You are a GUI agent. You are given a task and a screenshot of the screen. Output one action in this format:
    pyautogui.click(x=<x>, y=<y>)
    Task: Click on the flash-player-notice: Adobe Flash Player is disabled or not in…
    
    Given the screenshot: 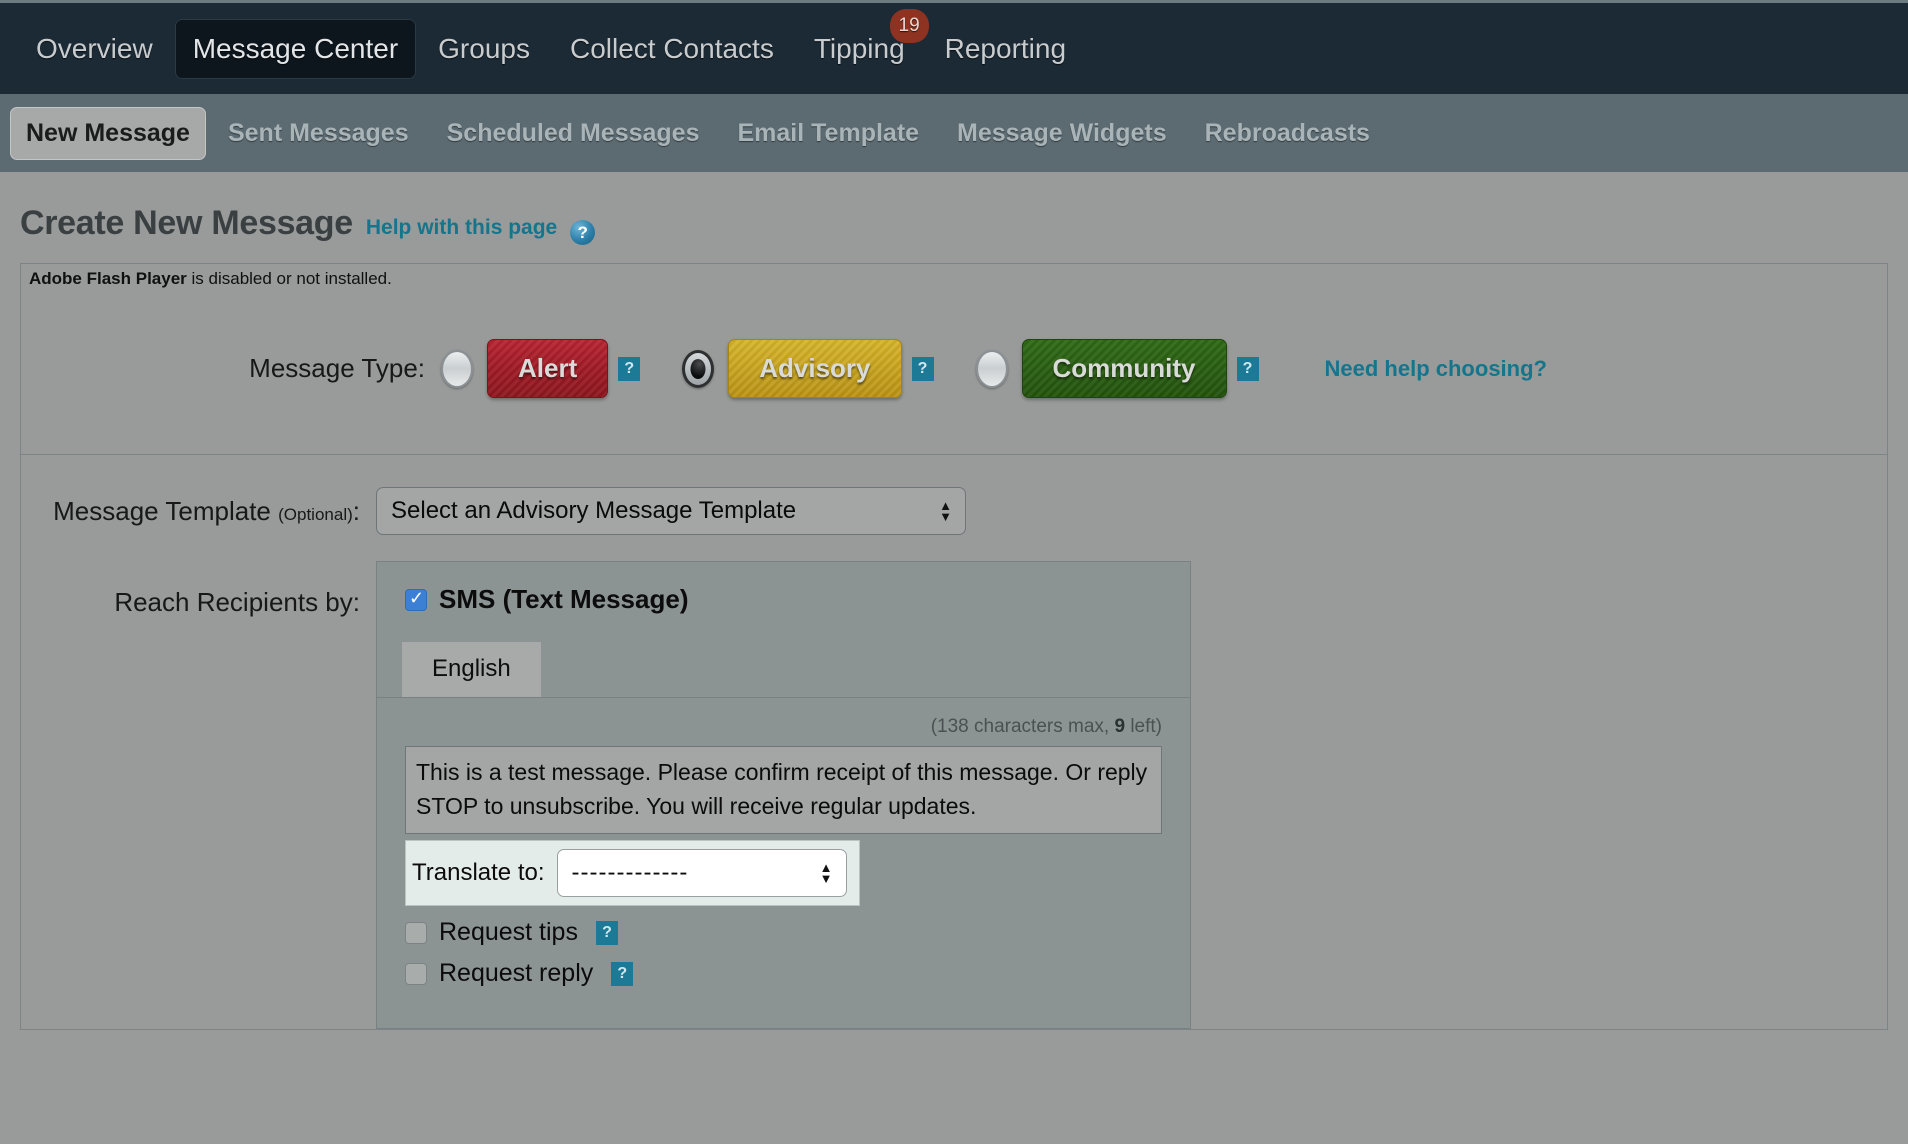 What is the action you would take?
    pyautogui.click(x=954, y=279)
    